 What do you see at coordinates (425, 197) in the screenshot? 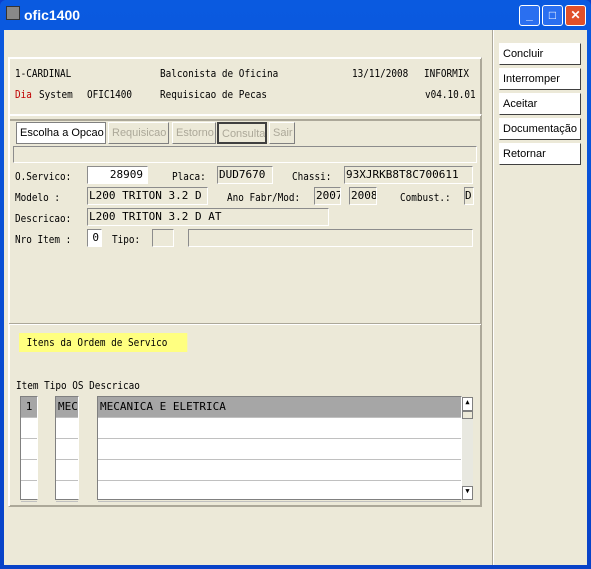
I see `combust-label: Combust.:` at bounding box center [425, 197].